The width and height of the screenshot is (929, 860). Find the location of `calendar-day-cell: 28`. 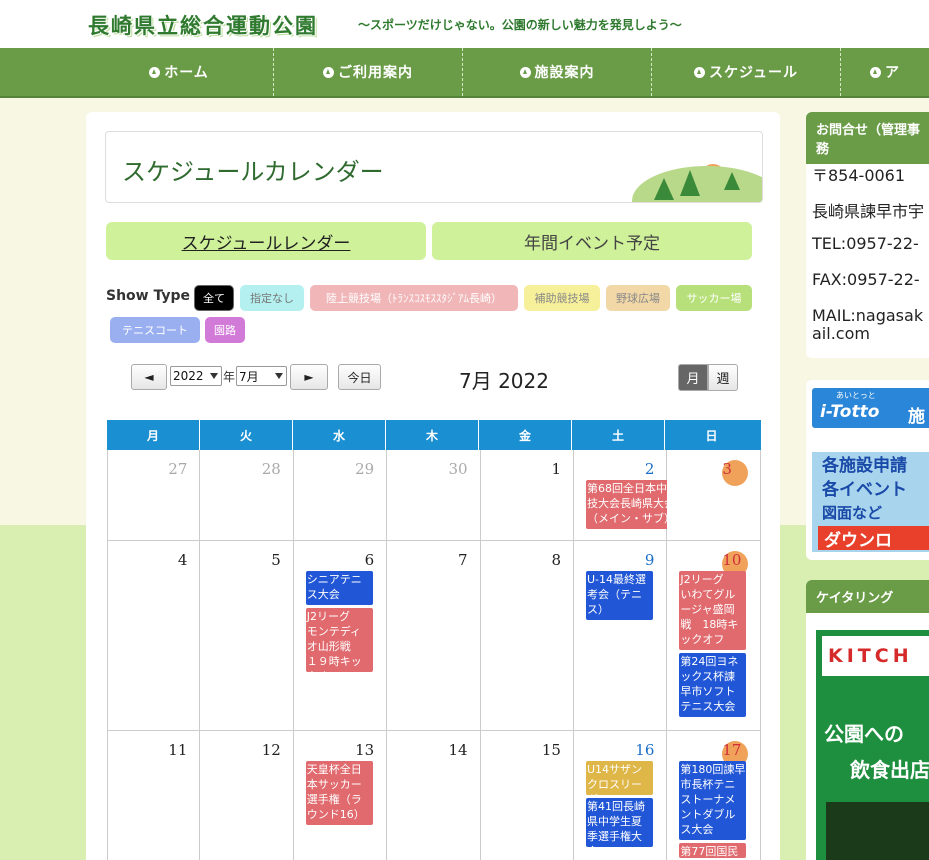

calendar-day-cell: 28 is located at coordinates (247, 495).